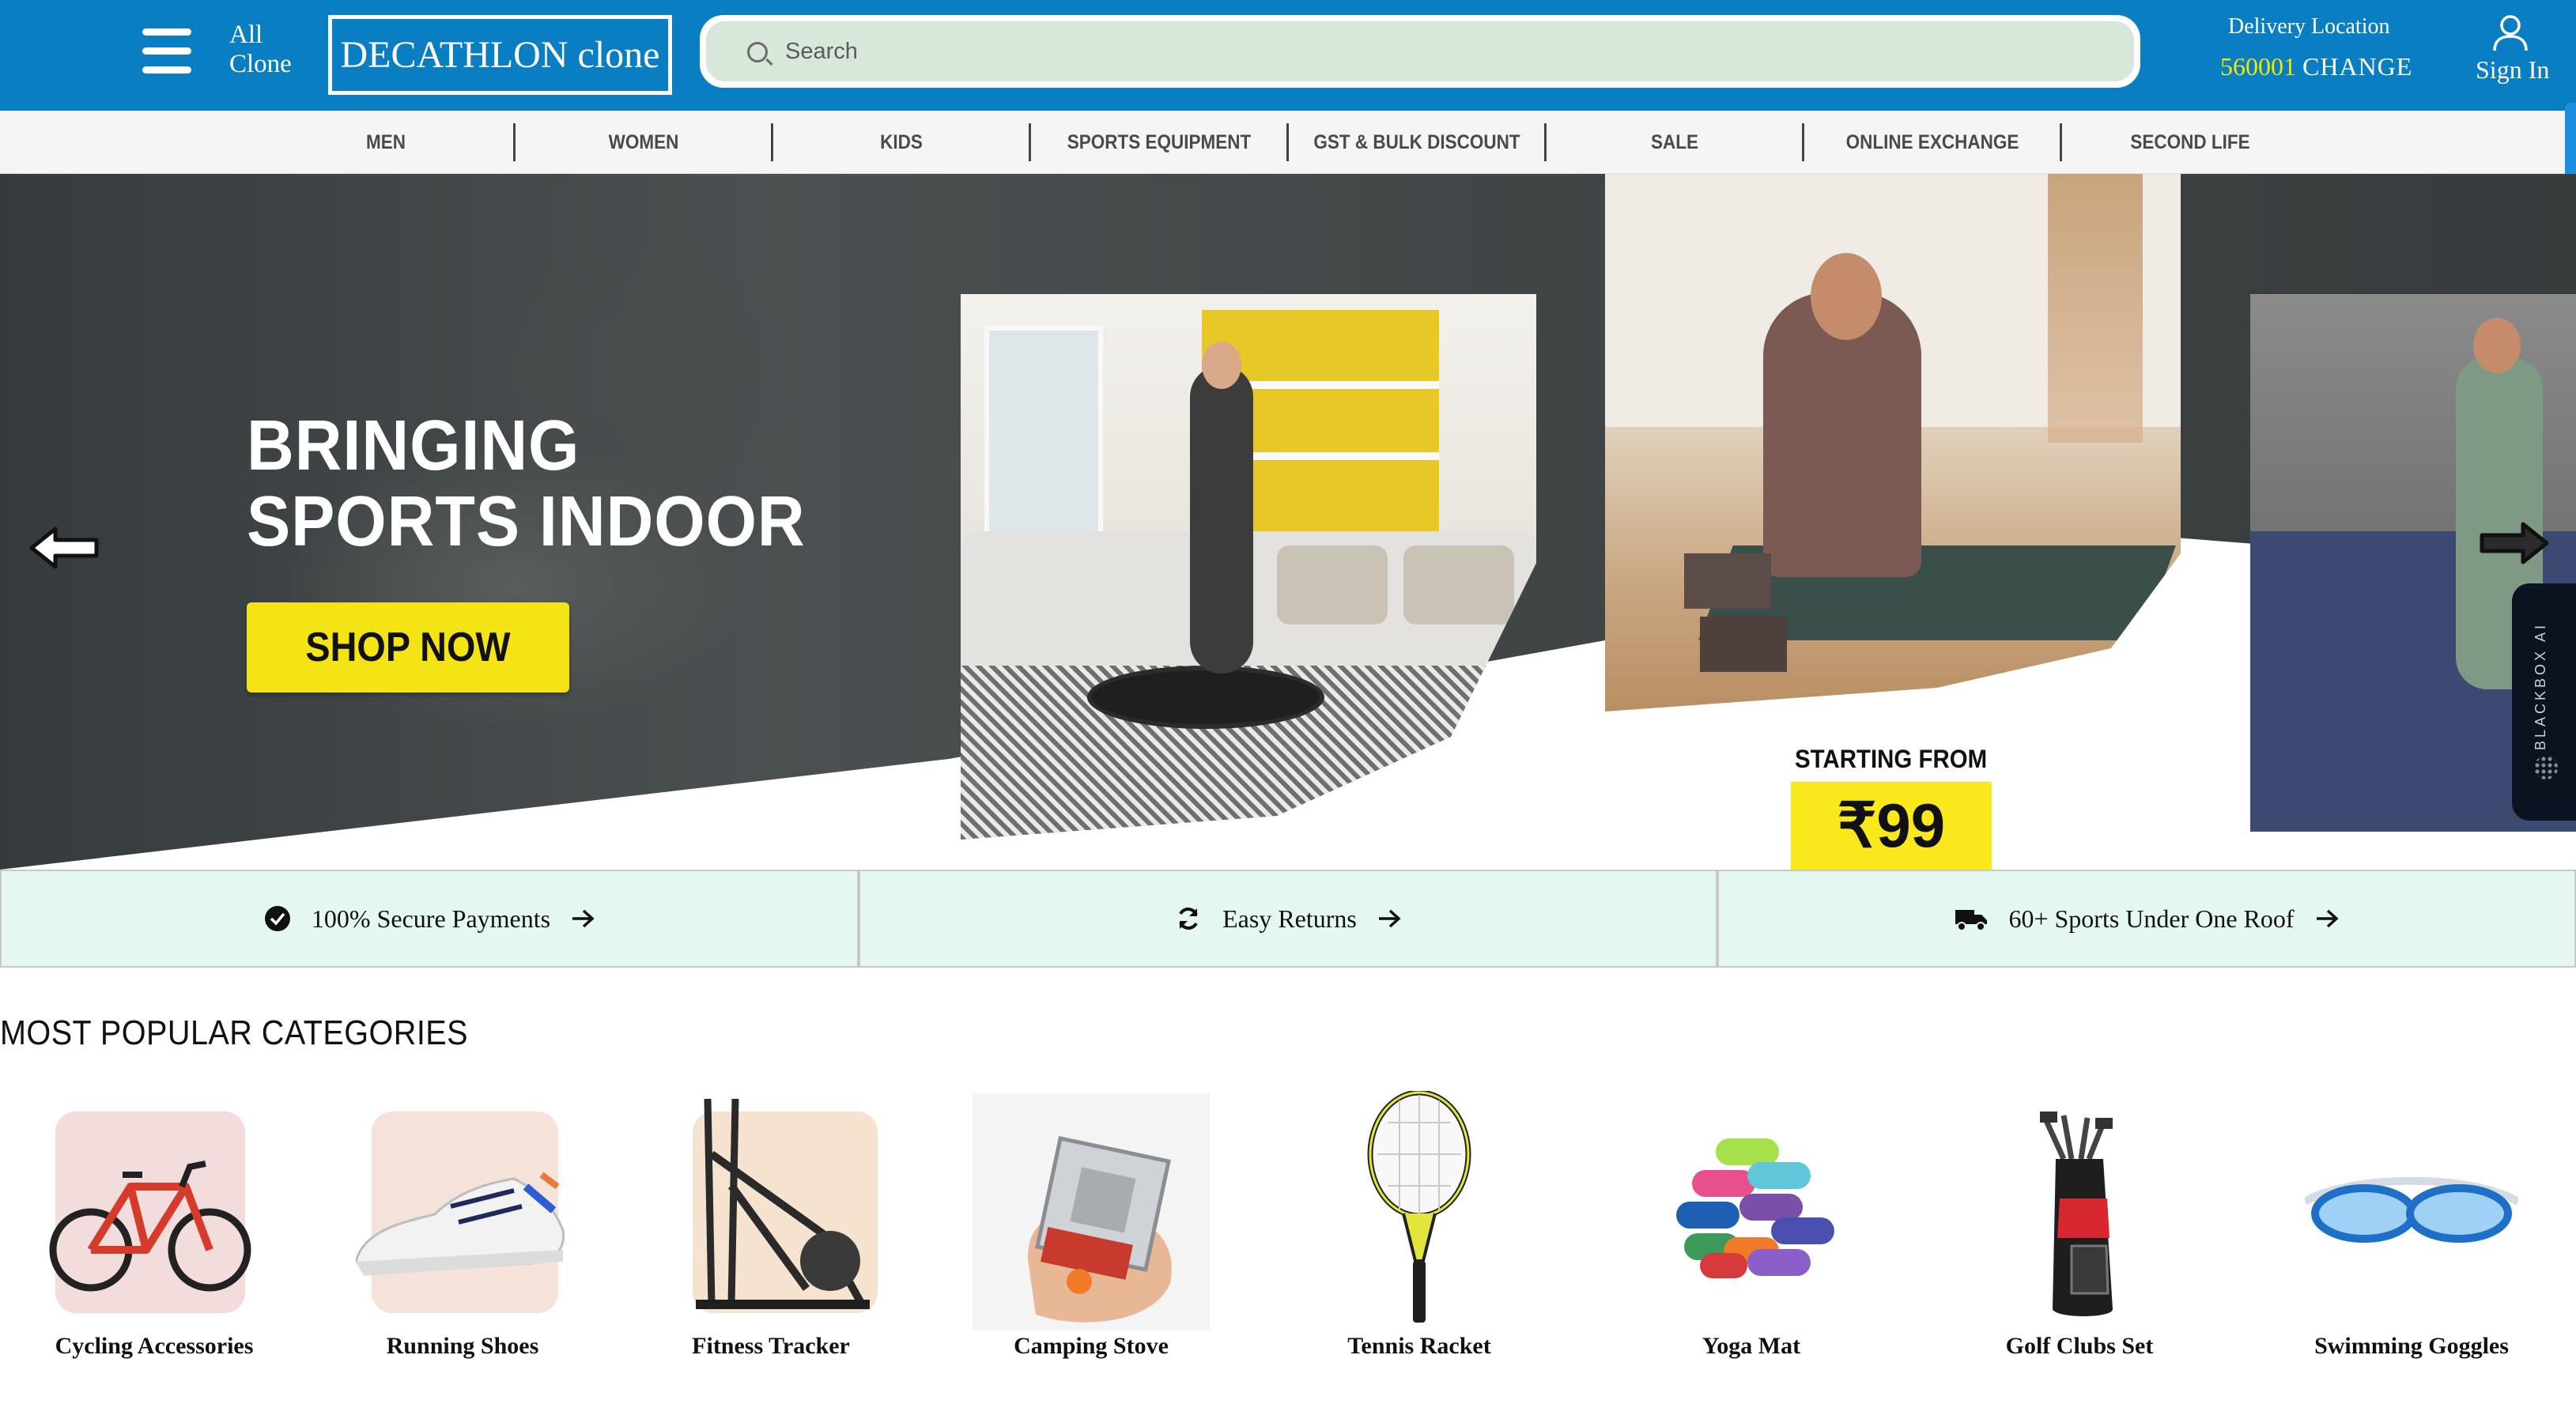  What do you see at coordinates (901, 142) in the screenshot?
I see `nav-item-kids: KIDS` at bounding box center [901, 142].